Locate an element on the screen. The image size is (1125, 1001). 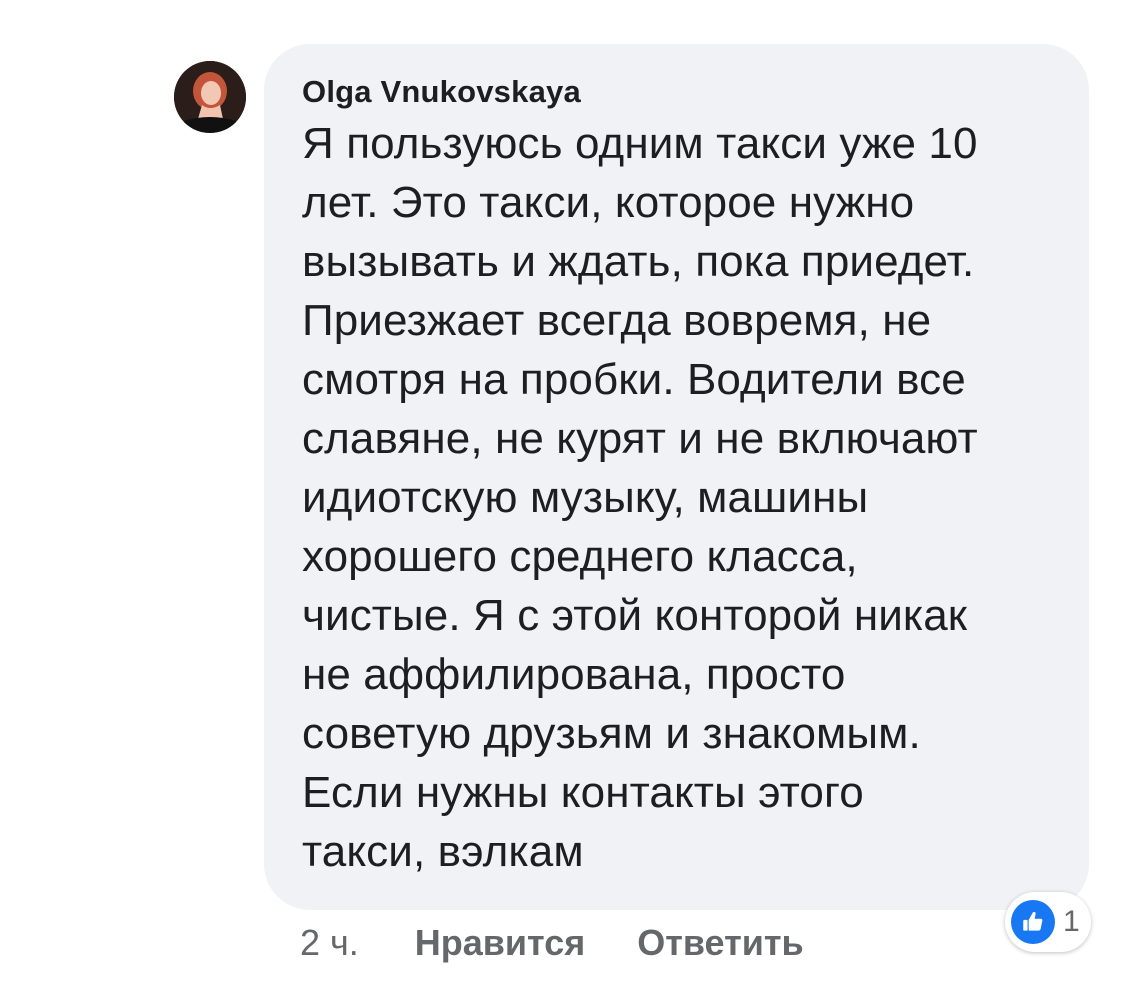
avatar-image is located at coordinates (210, 97).